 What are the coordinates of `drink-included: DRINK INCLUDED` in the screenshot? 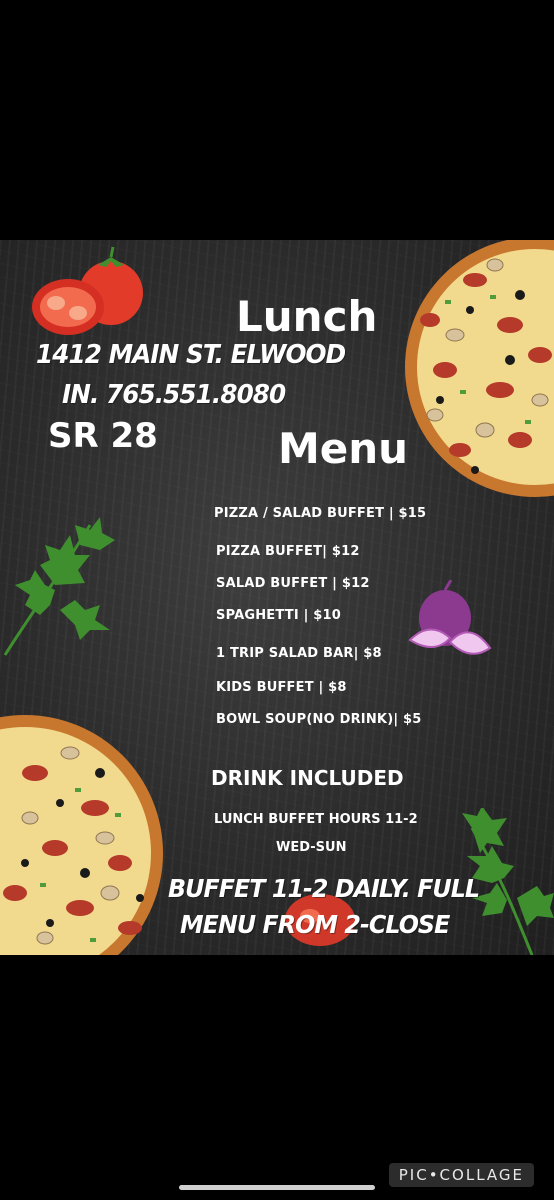 It's located at (307, 778).